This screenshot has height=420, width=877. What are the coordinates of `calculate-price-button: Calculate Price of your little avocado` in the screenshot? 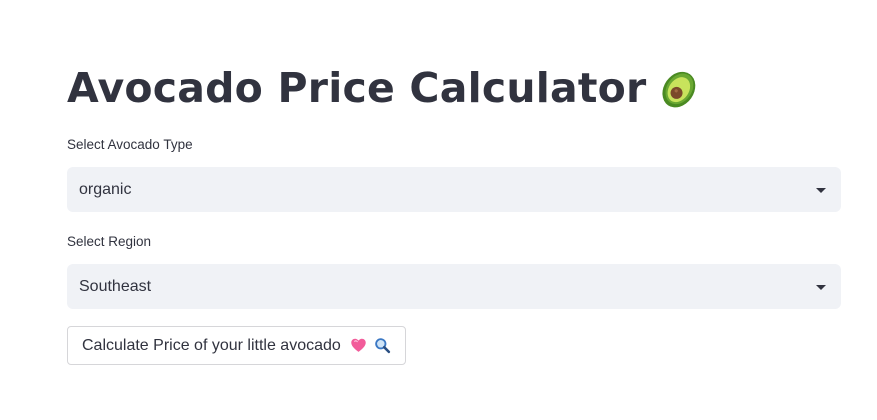 It's located at (236, 345).